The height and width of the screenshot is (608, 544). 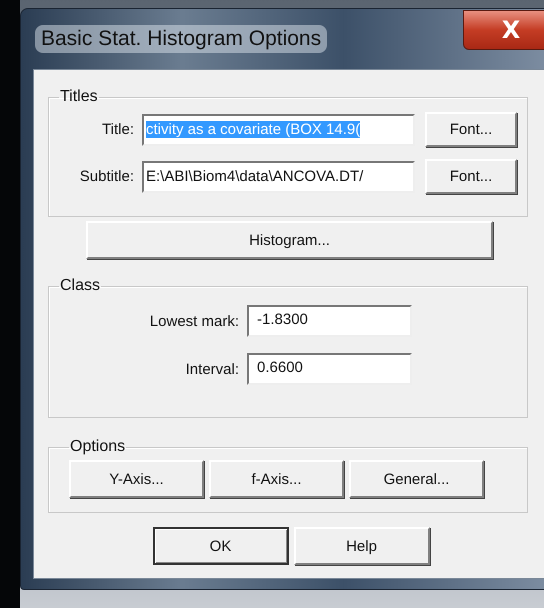 I want to click on field-label: Title:, so click(x=117, y=129).